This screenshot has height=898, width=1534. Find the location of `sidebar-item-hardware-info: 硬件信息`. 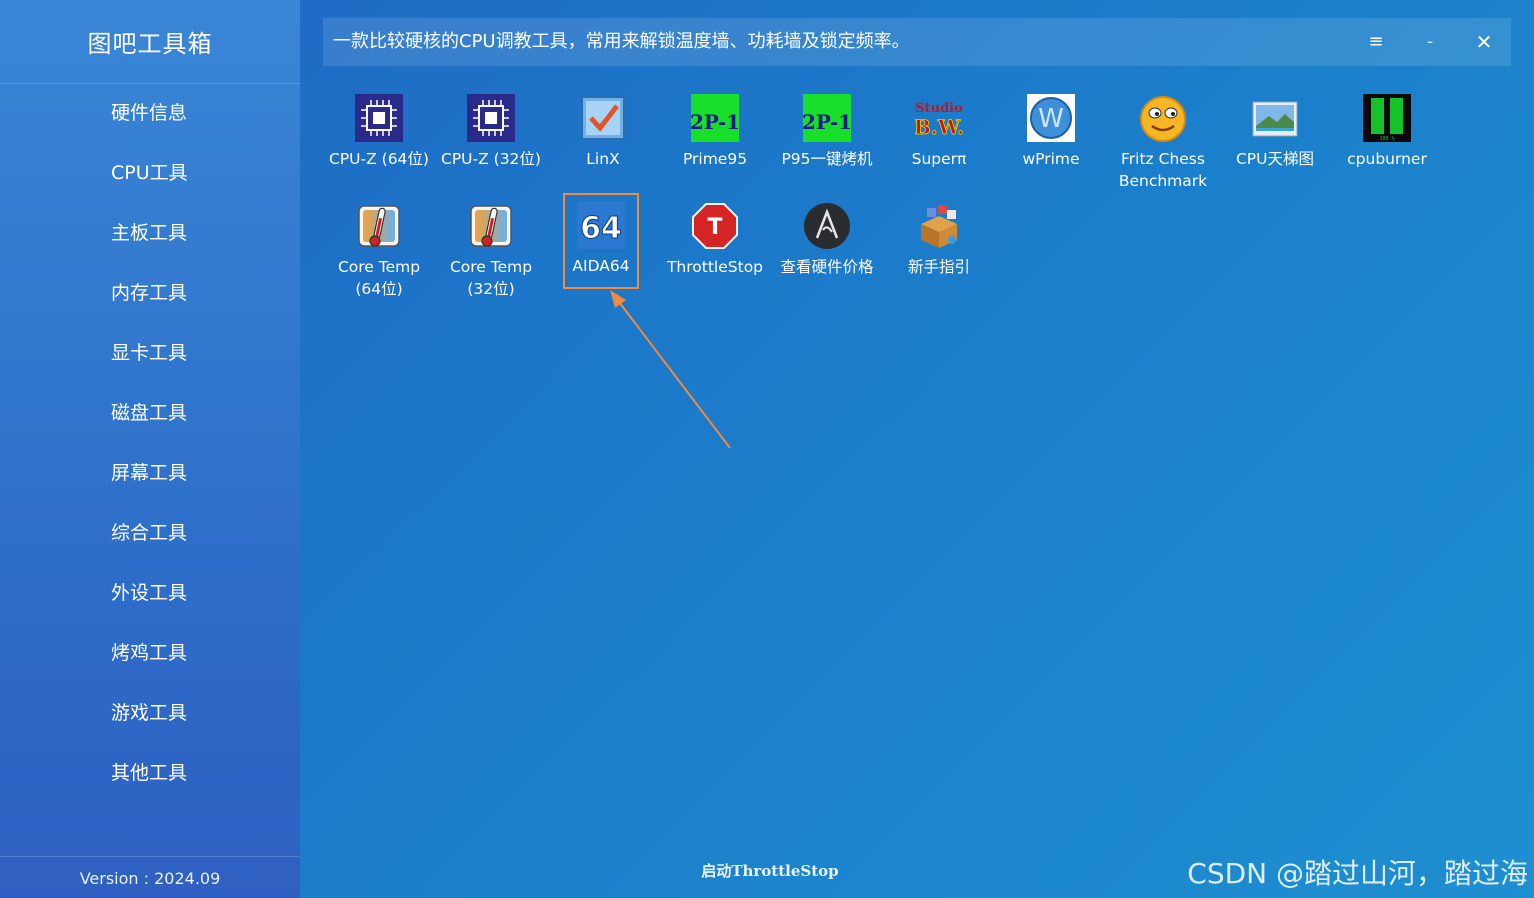

sidebar-item-hardware-info: 硬件信息 is located at coordinates (150, 113).